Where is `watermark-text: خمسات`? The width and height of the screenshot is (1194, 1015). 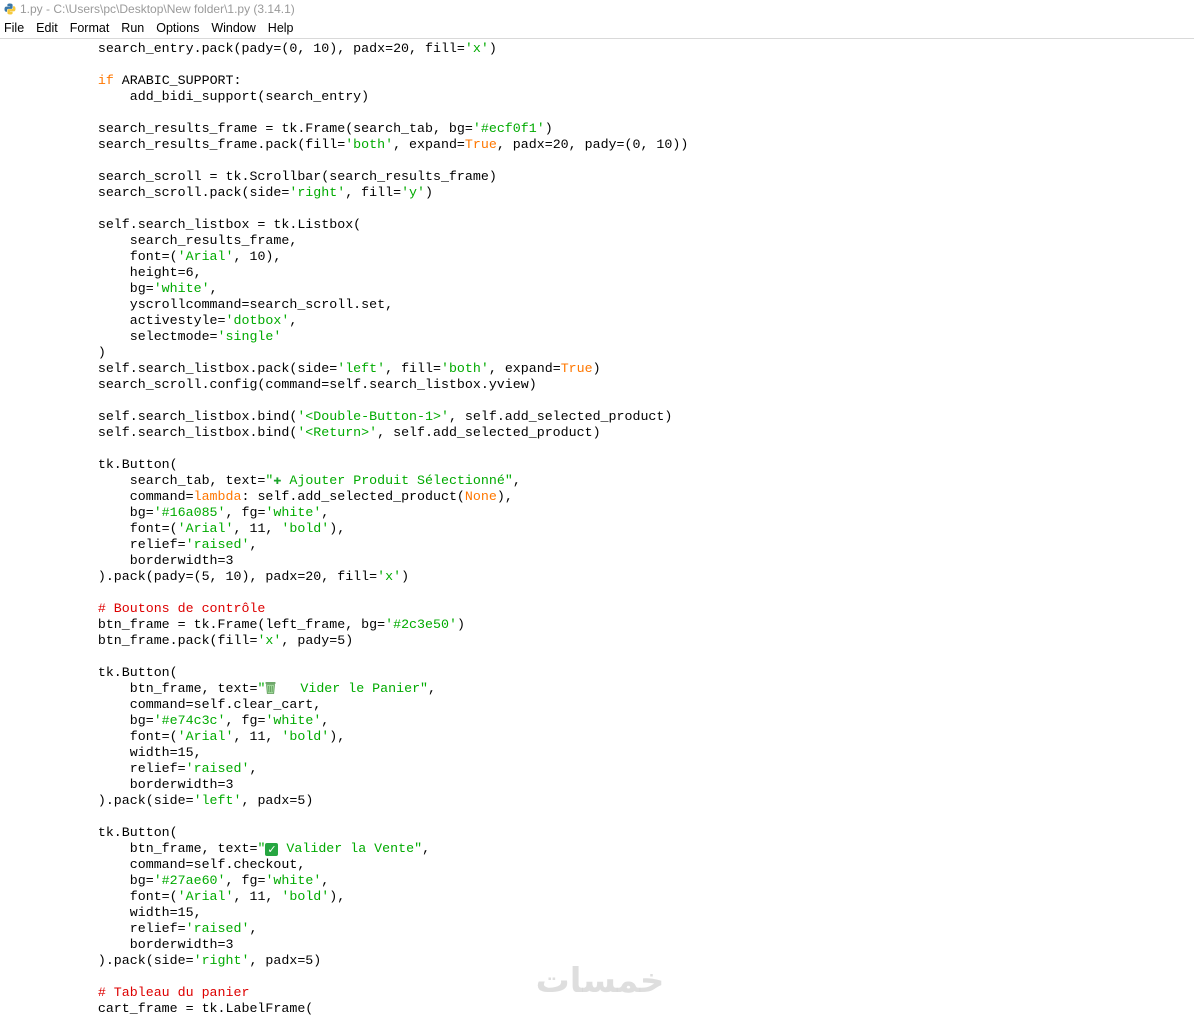
watermark-text: خمسات is located at coordinates (600, 981).